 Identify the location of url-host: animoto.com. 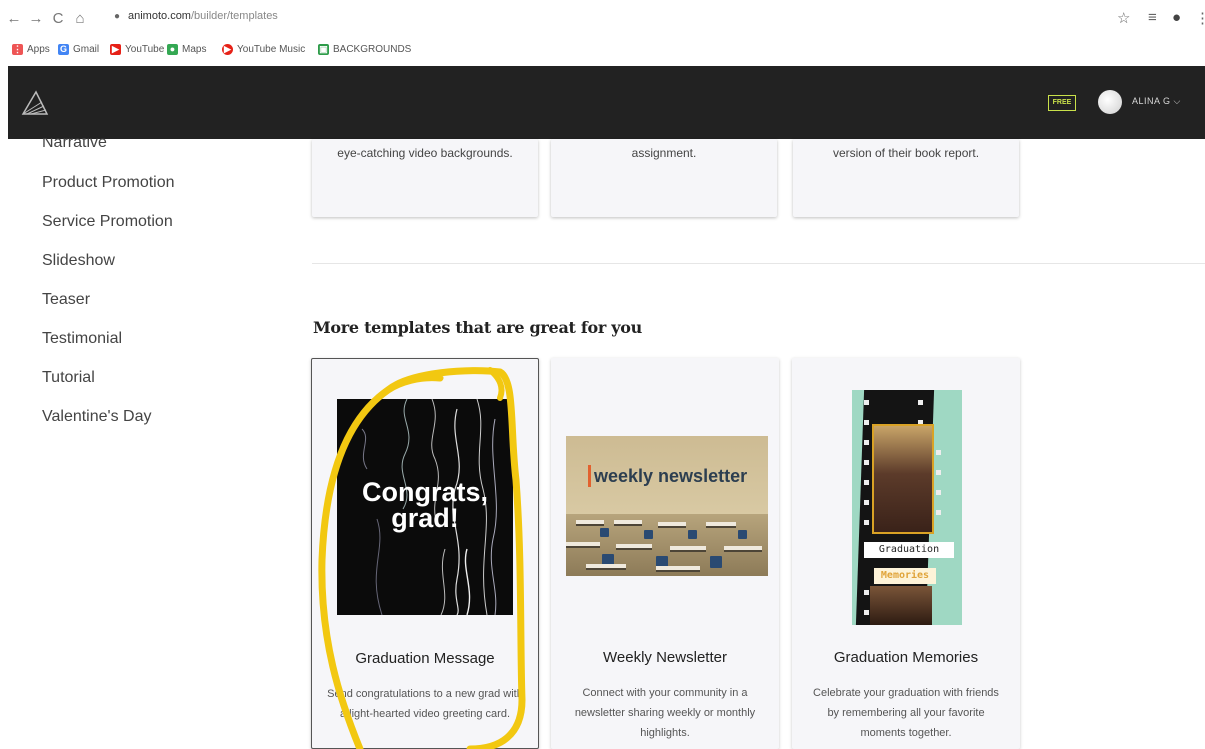
(159, 16).